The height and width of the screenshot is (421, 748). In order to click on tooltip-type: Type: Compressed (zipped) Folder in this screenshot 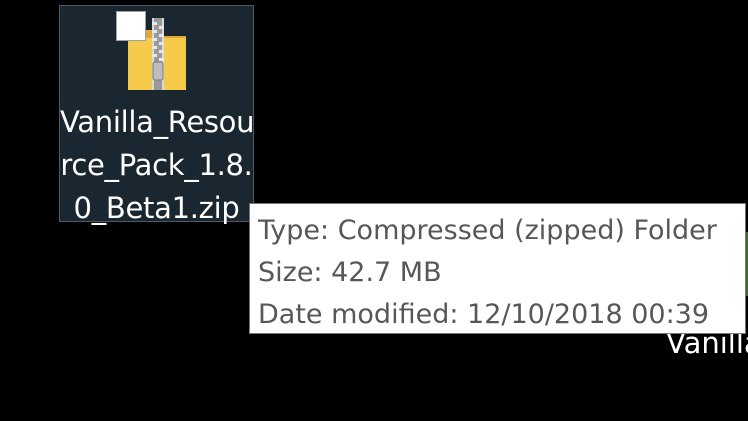, I will do `click(487, 230)`.